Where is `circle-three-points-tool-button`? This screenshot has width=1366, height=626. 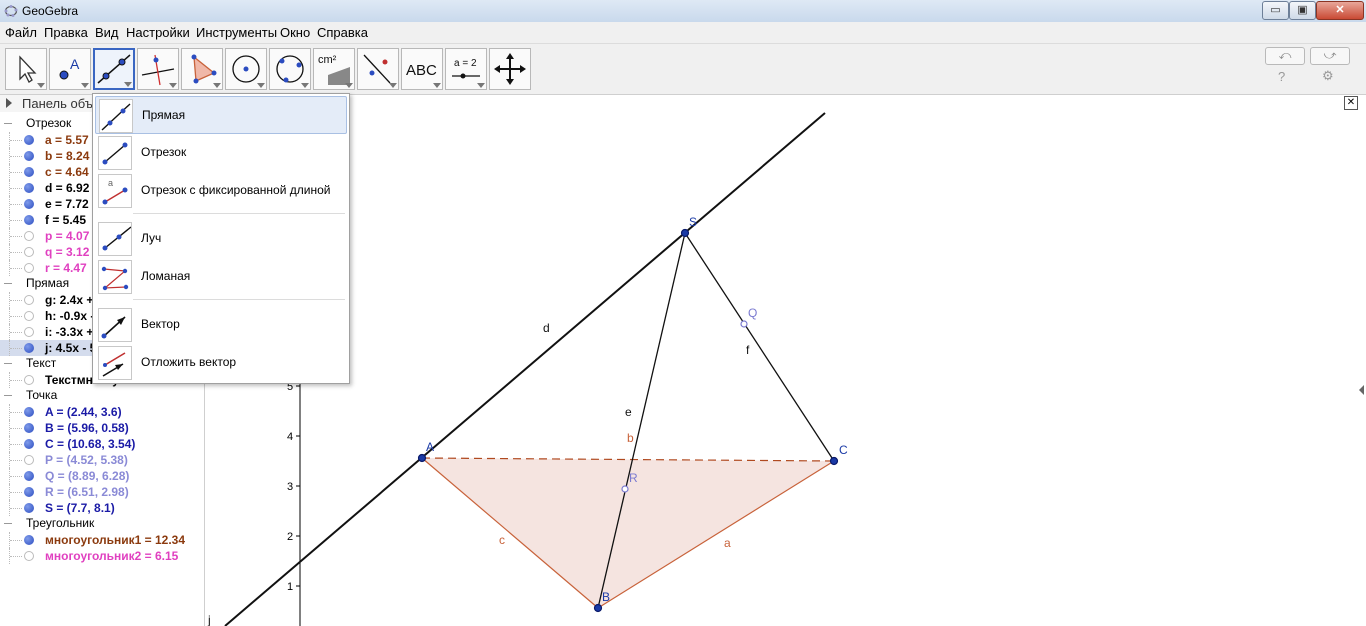
circle-three-points-tool-button is located at coordinates (290, 69).